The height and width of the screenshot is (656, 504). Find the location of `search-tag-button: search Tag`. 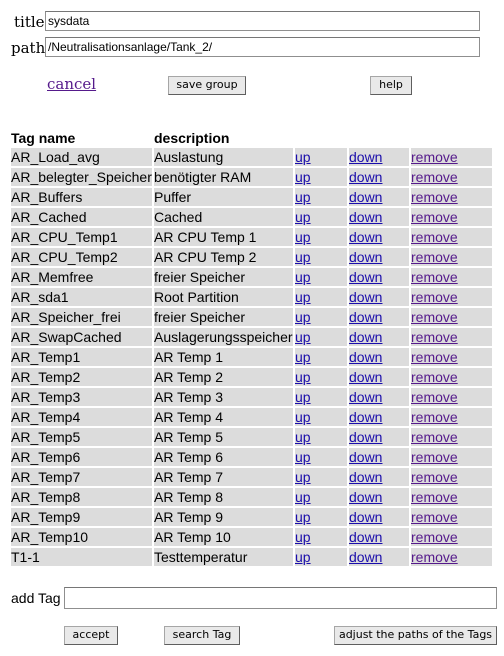

search-tag-button: search Tag is located at coordinates (202, 635).